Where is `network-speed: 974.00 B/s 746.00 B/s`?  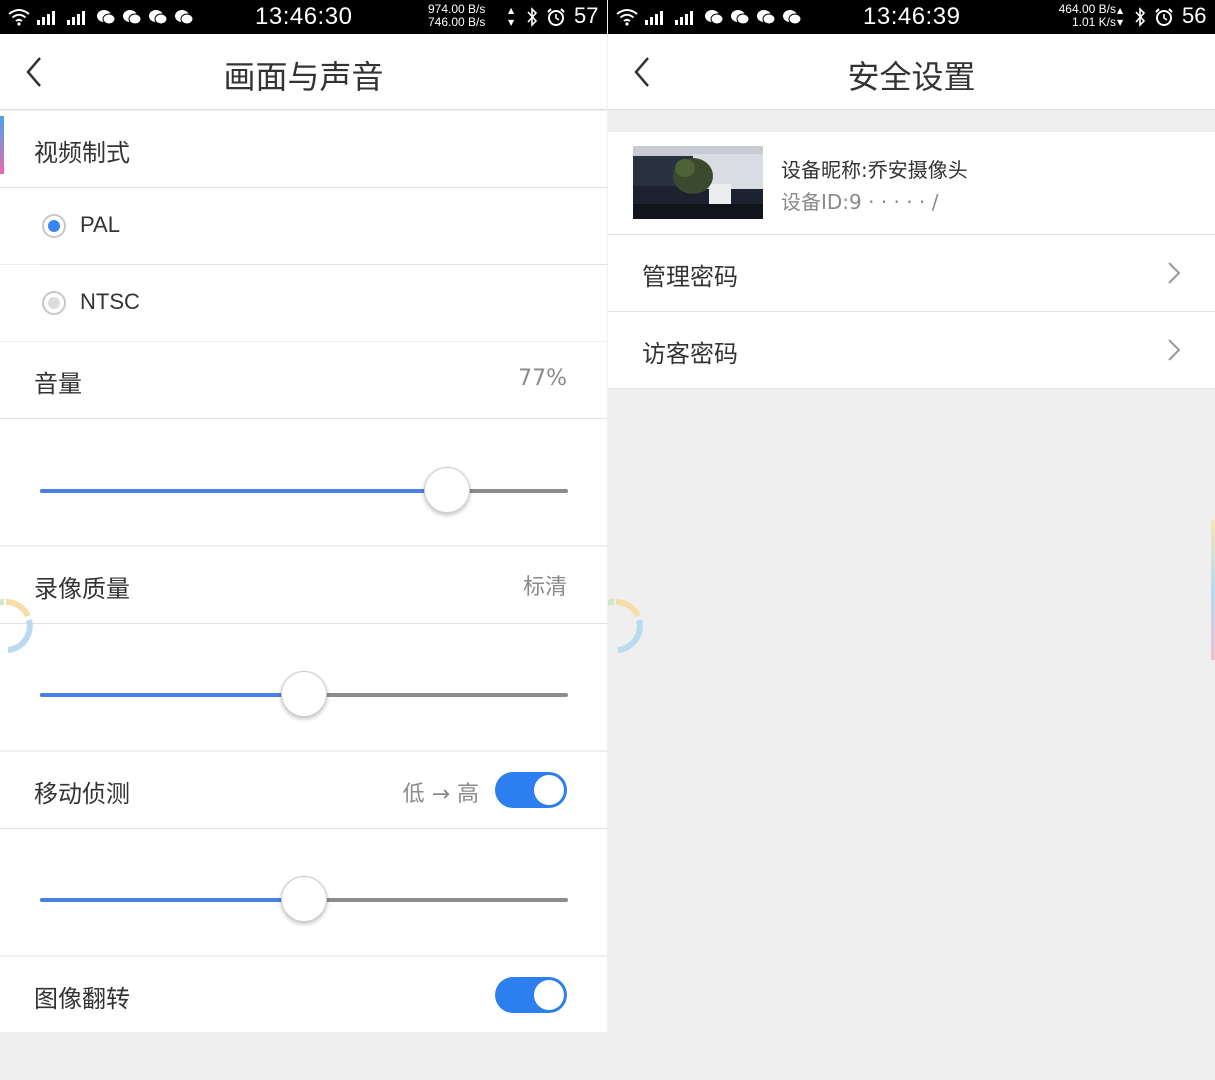
network-speed: 974.00 B/s 746.00 B/s is located at coordinates (456, 16).